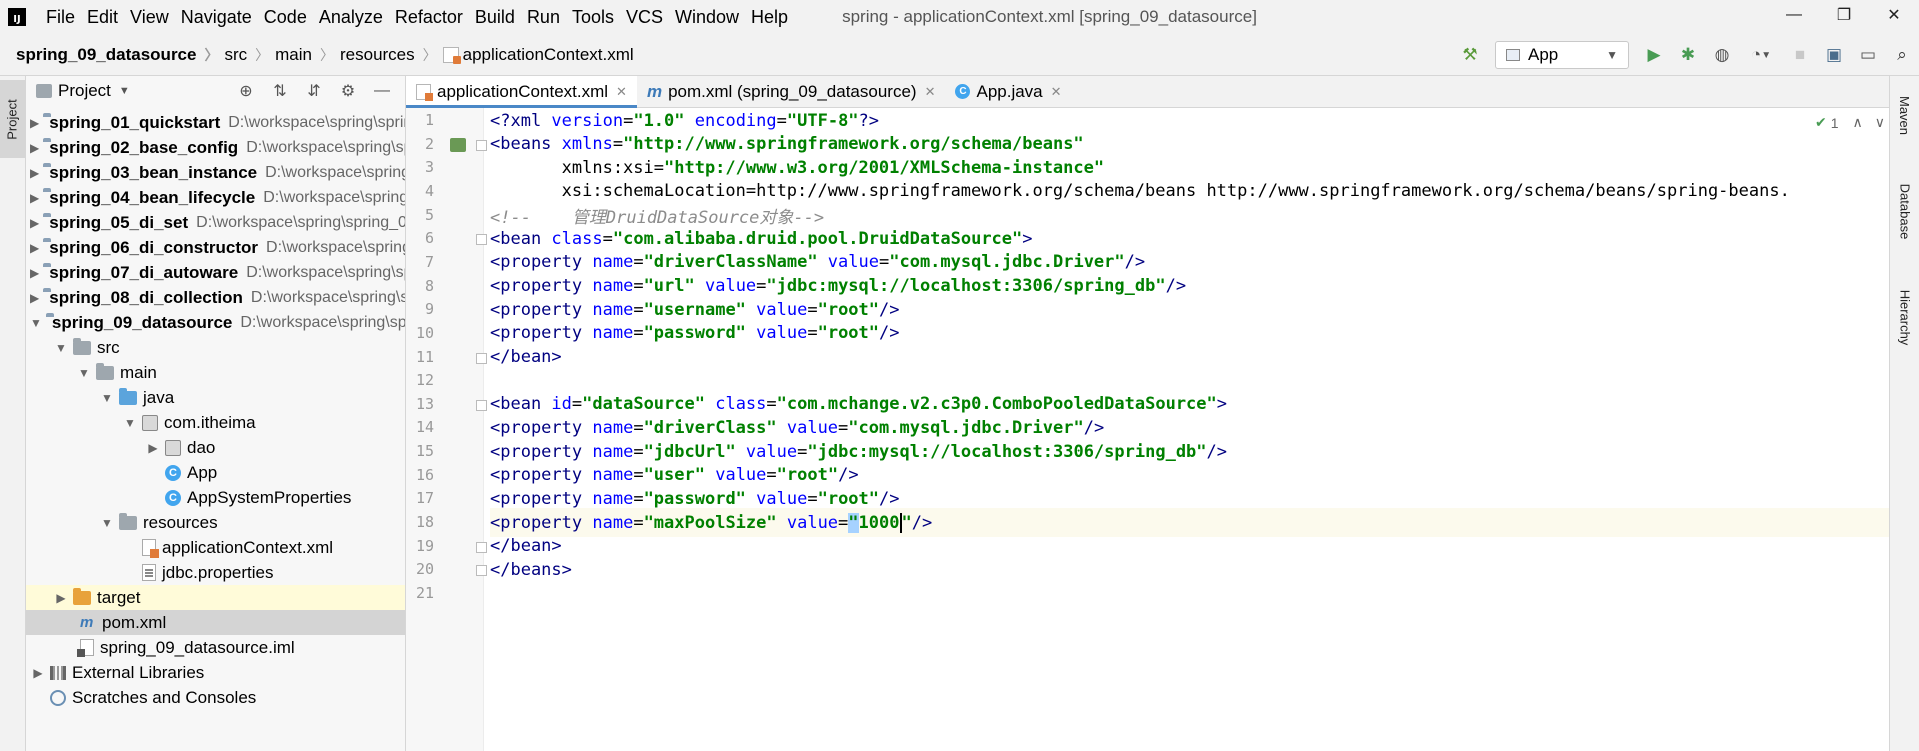  Describe the element at coordinates (1894, 15) in the screenshot. I see `close-window-button: ✕` at that location.